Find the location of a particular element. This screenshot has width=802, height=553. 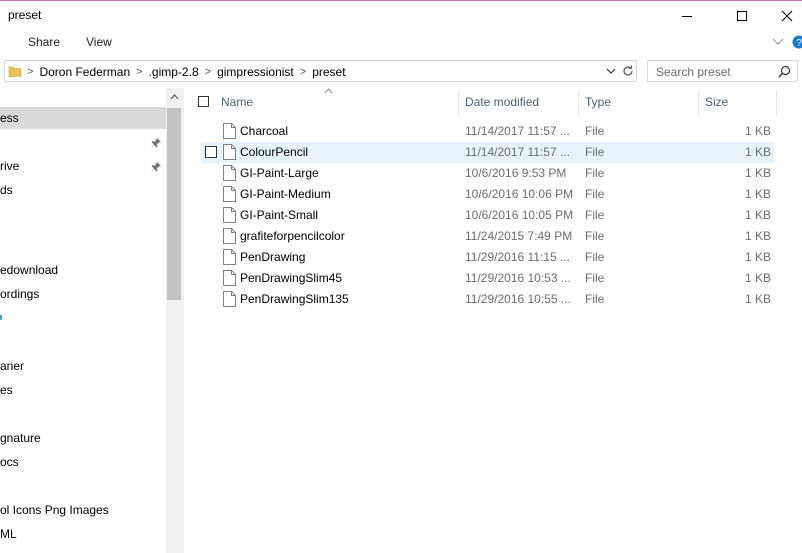

breadcrumb-item: gimpressionist is located at coordinates (255, 72).